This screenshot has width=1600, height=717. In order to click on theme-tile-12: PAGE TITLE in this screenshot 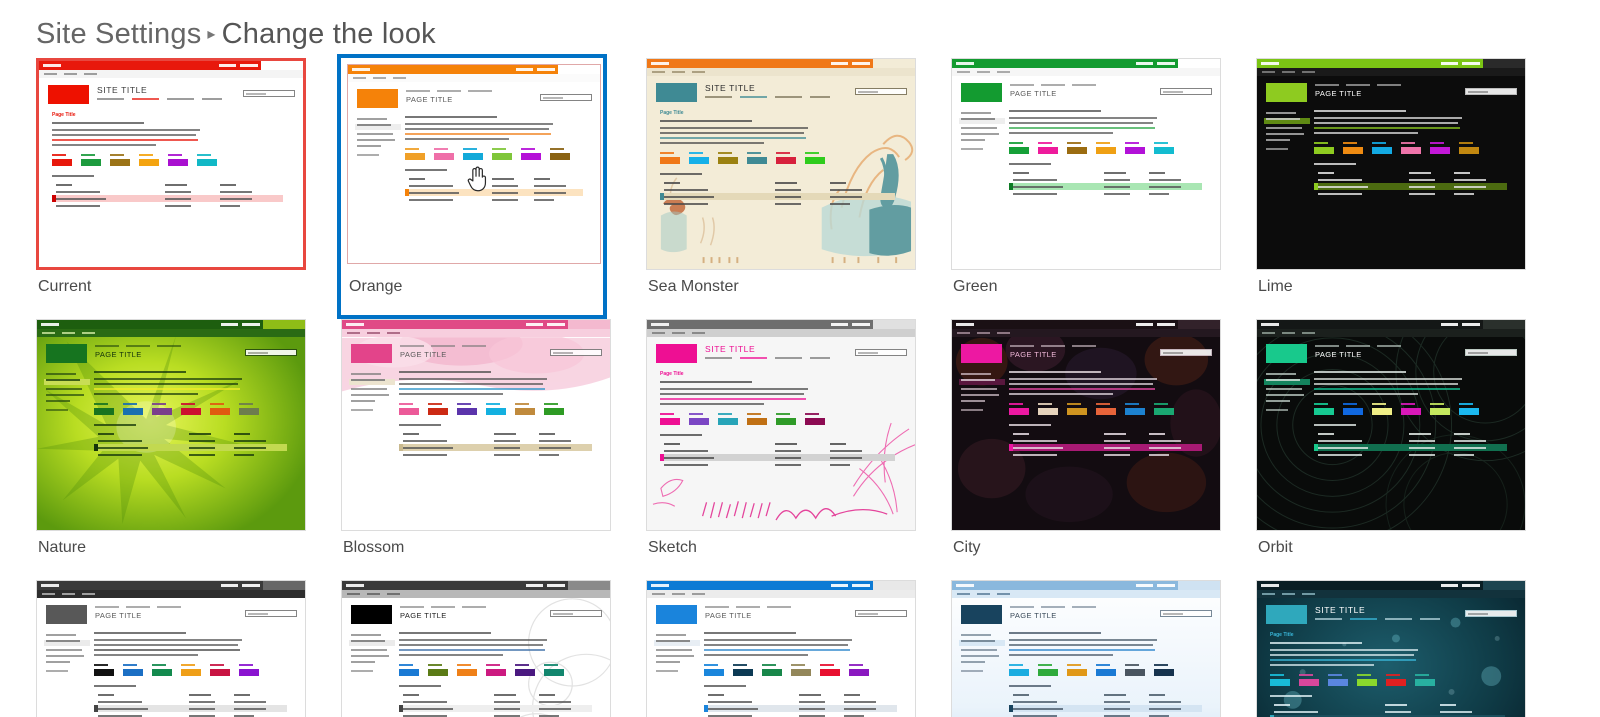, I will do `click(474, 646)`.